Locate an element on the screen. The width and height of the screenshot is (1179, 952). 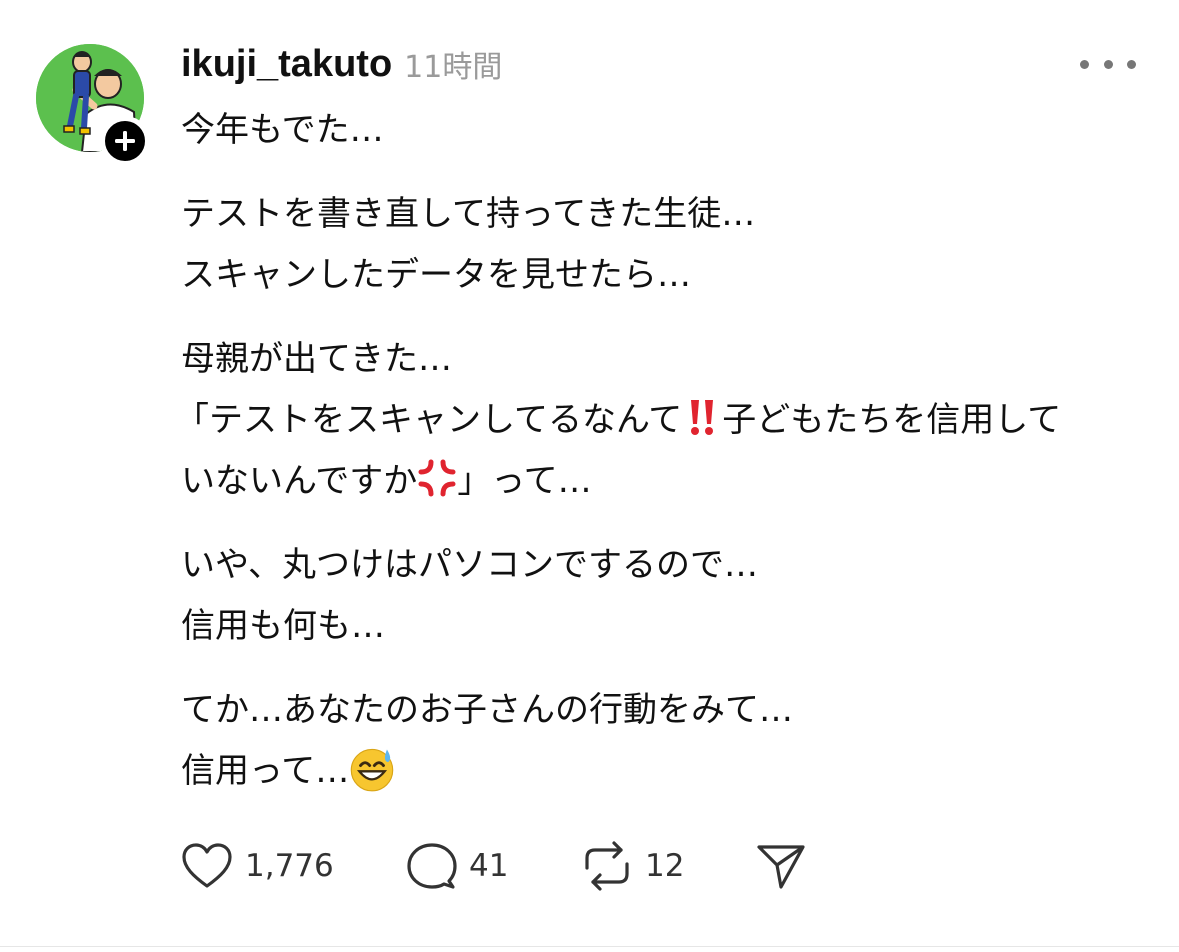
reply-button: 41 is located at coordinates (493, 866).